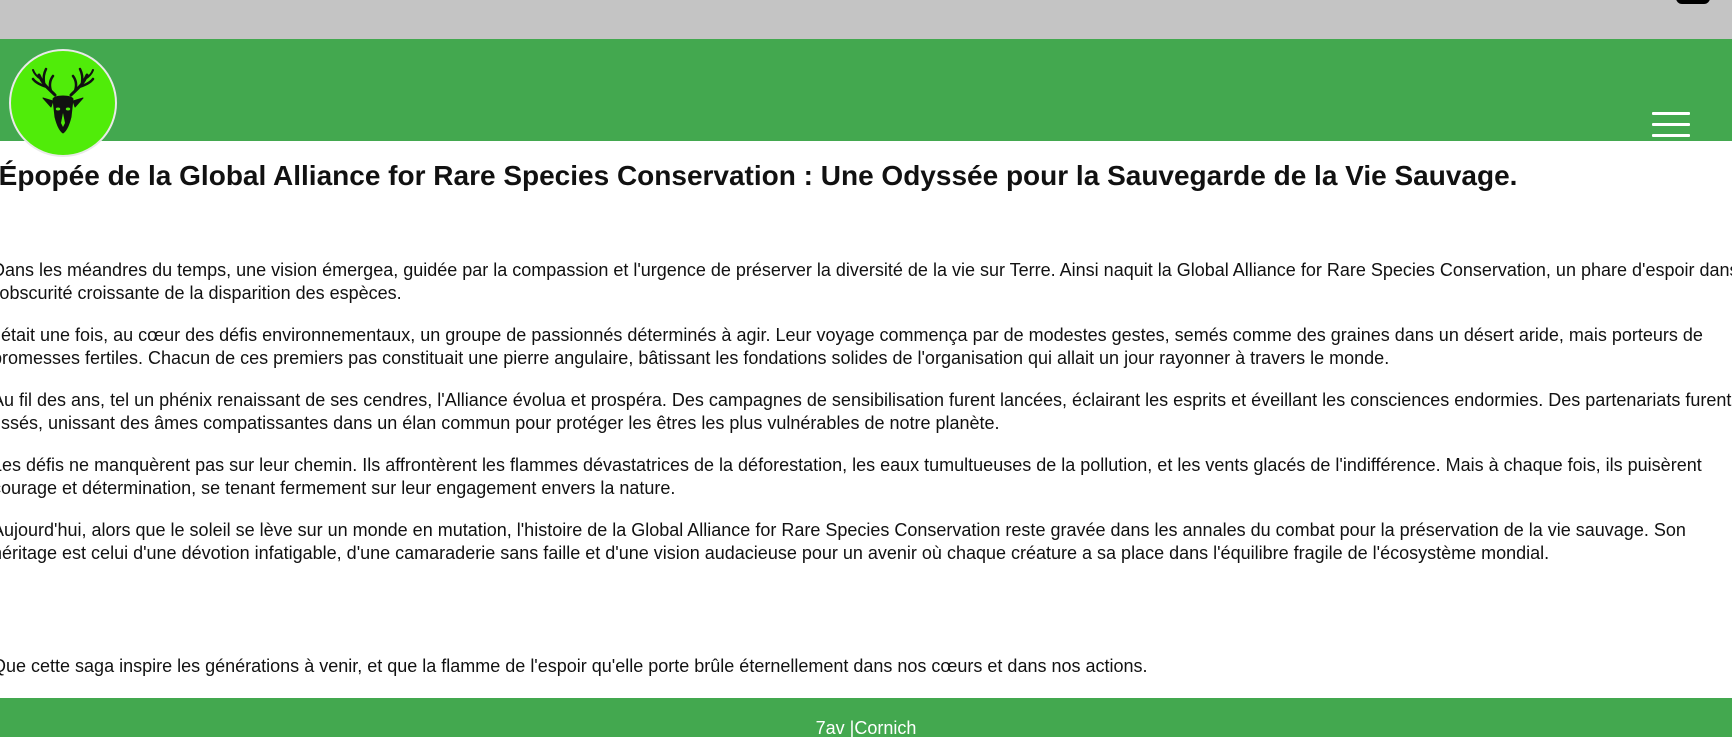  What do you see at coordinates (866, 19) in the screenshot?
I see `browser-top-bar` at bounding box center [866, 19].